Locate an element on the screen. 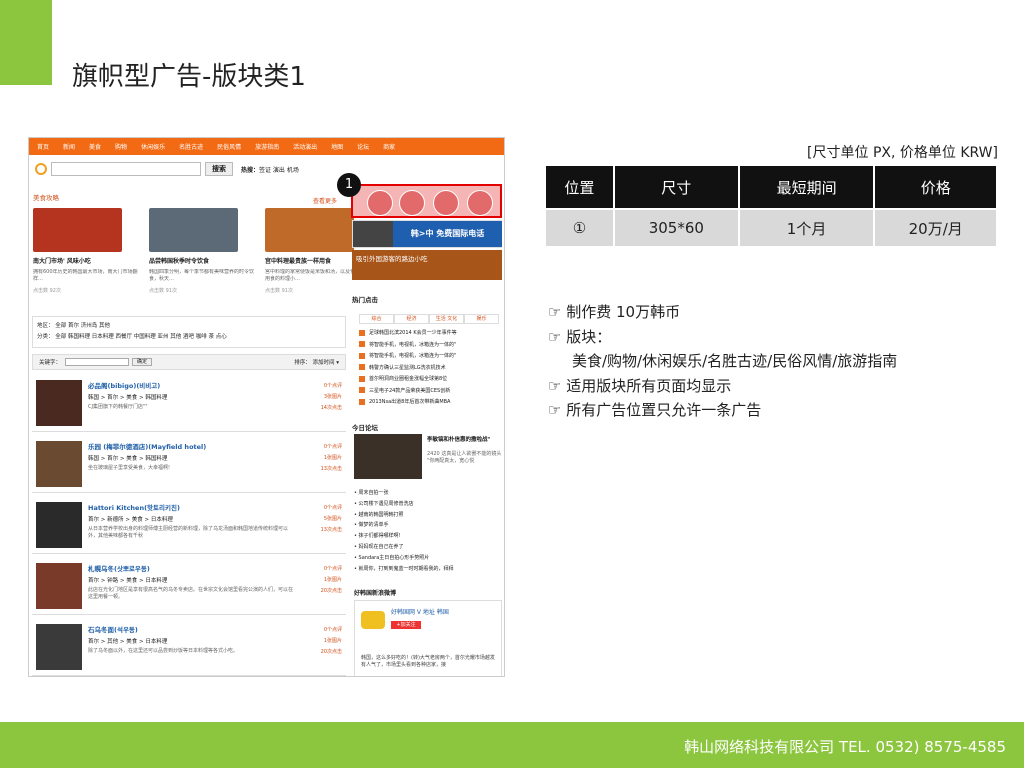 This screenshot has width=1024, height=768. confirm-button: 确定 is located at coordinates (142, 362).